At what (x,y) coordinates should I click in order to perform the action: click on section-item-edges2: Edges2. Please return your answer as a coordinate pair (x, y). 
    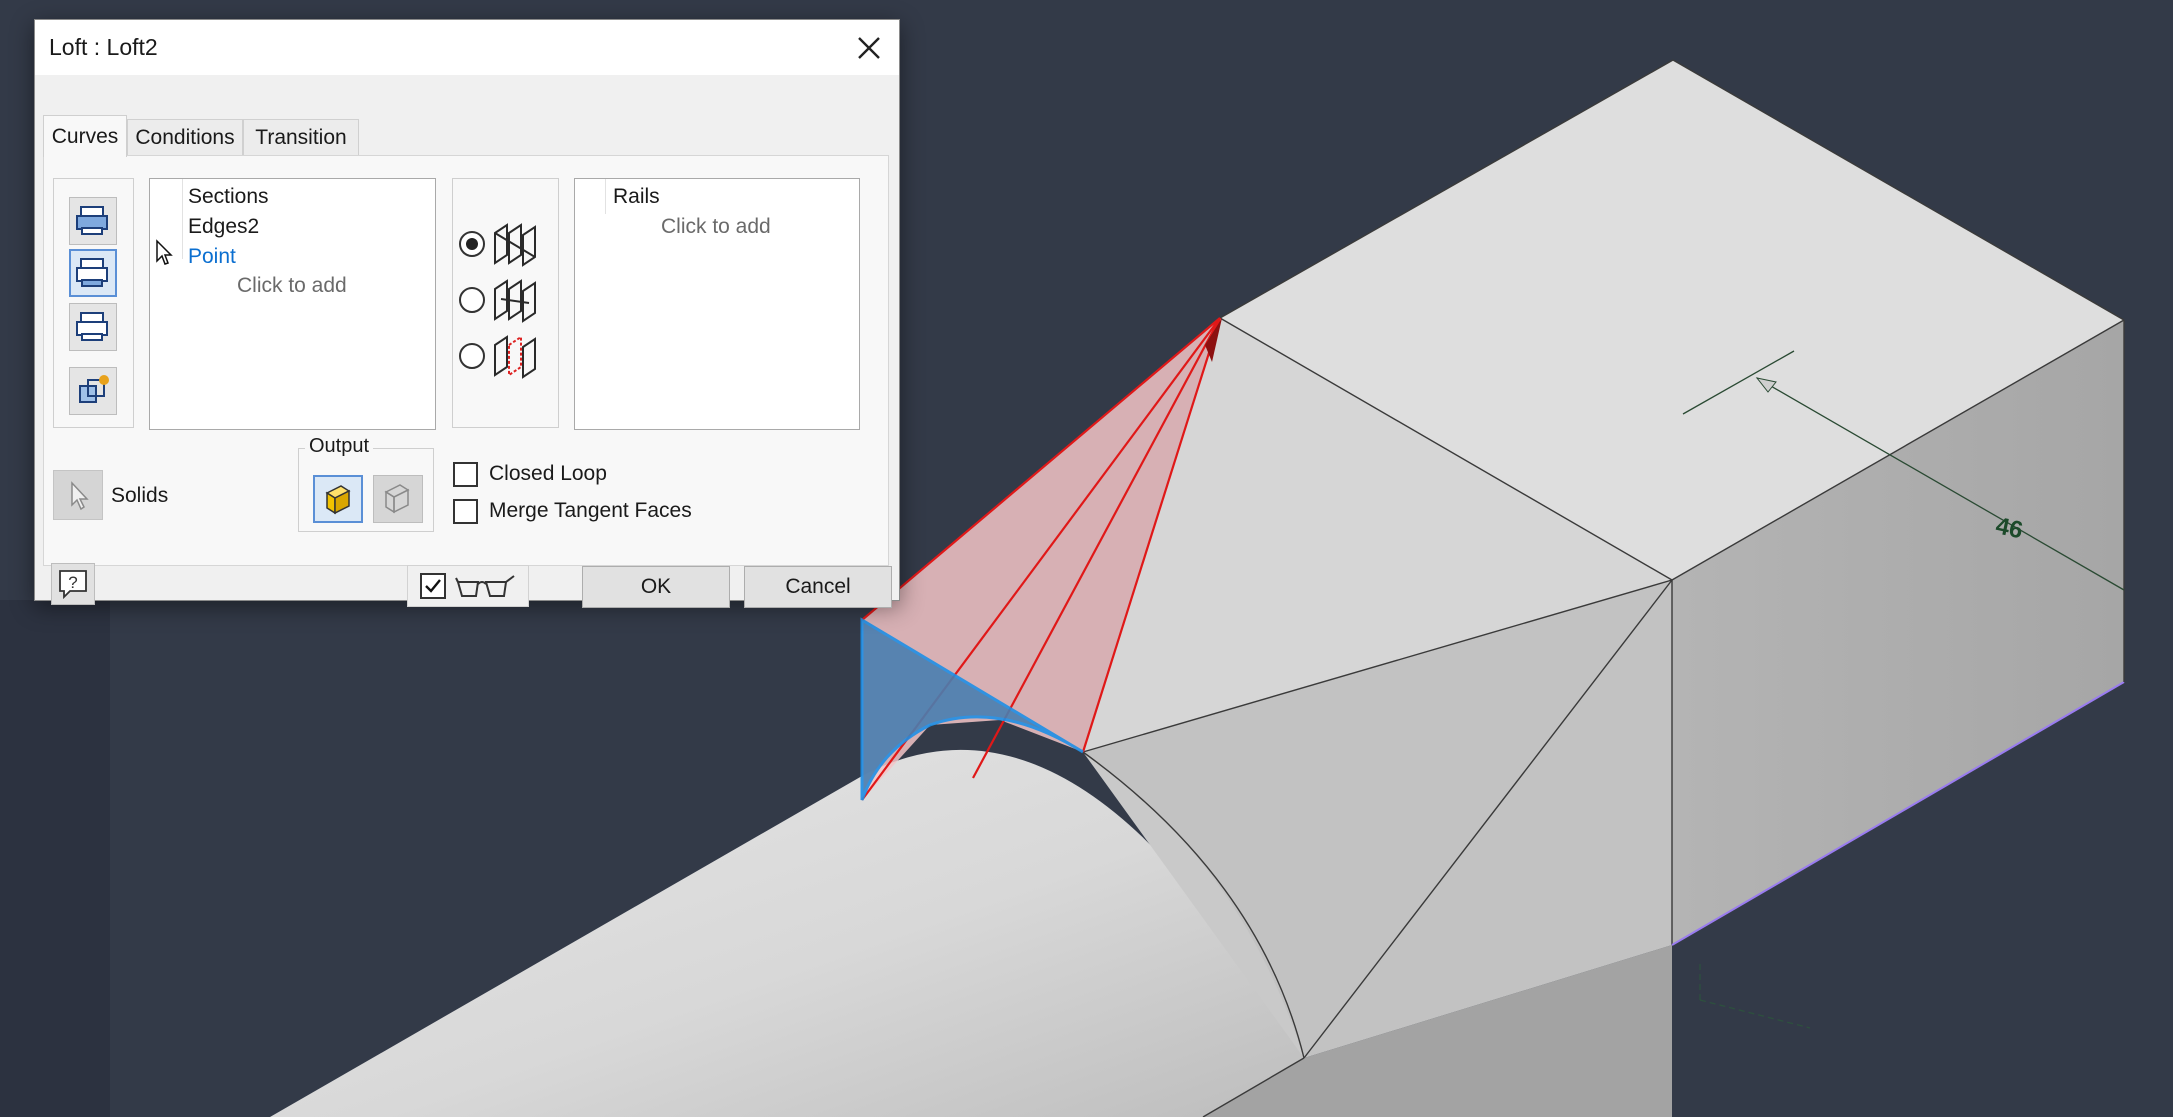
    Looking at the image, I should click on (223, 227).